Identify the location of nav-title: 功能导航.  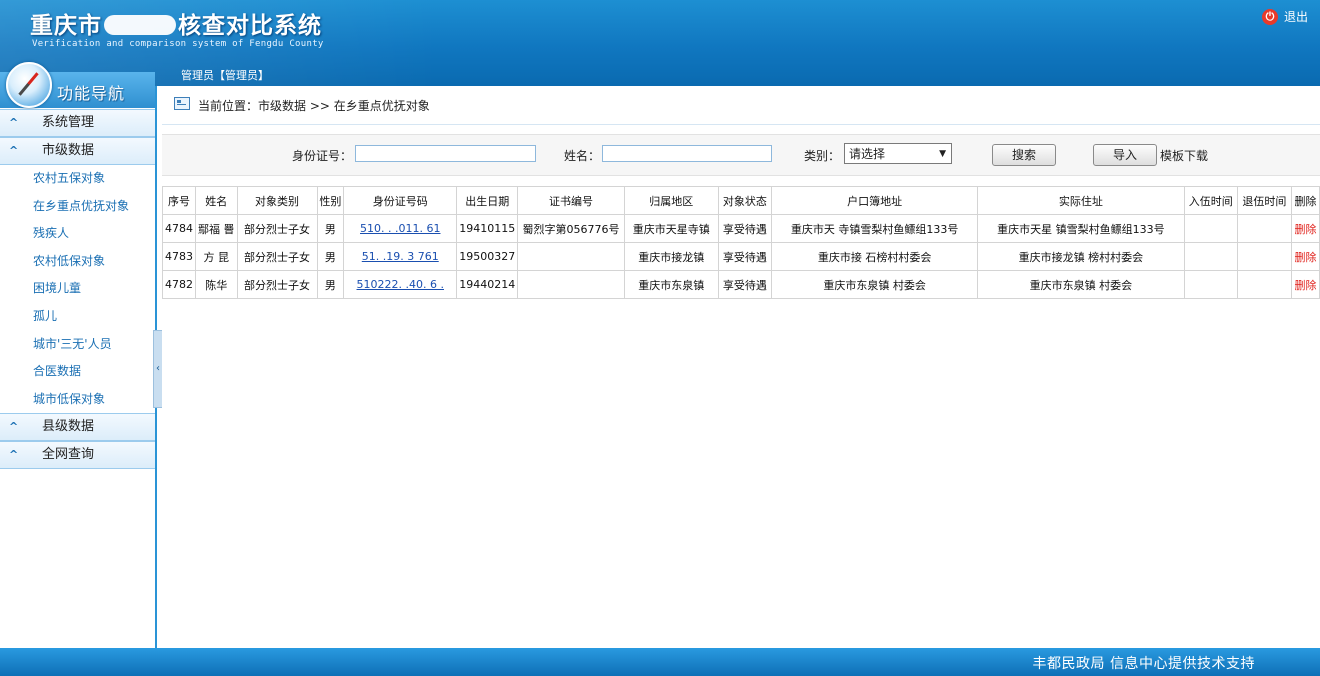
(91, 93).